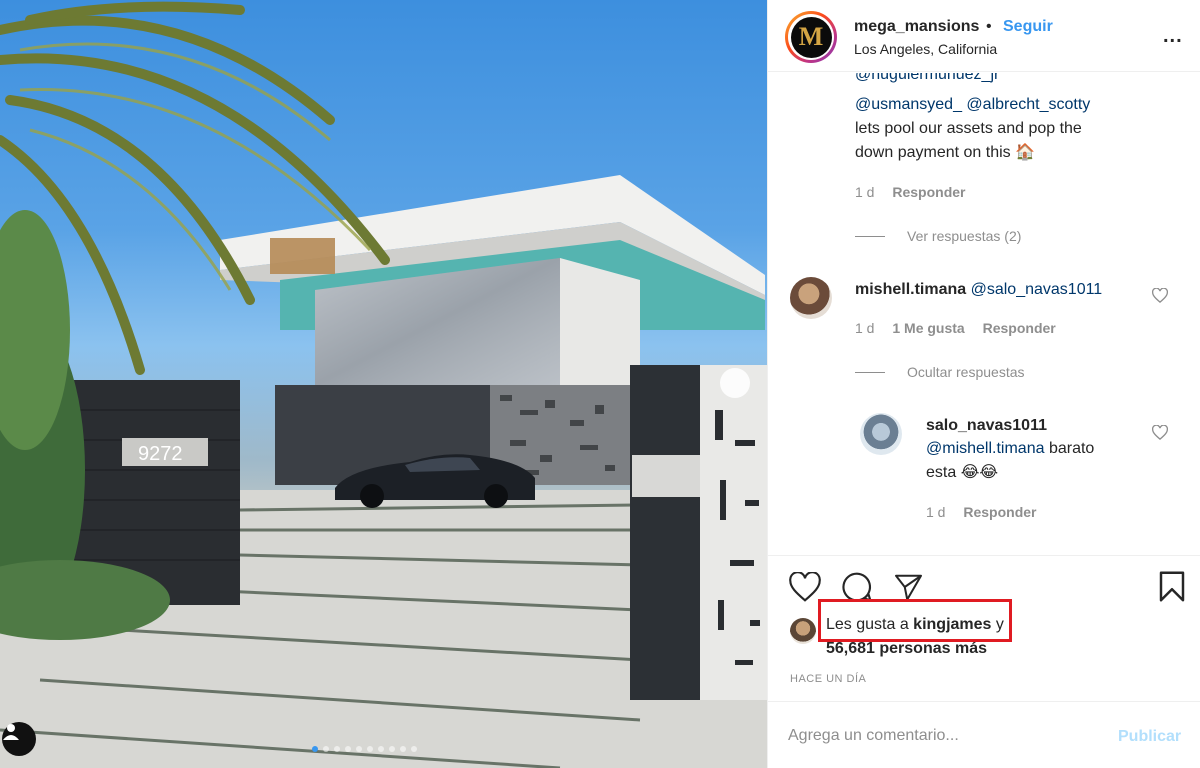 Image resolution: width=1200 pixels, height=768 pixels. Describe the element at coordinates (803, 631) in the screenshot. I see `liker-avatar` at that location.